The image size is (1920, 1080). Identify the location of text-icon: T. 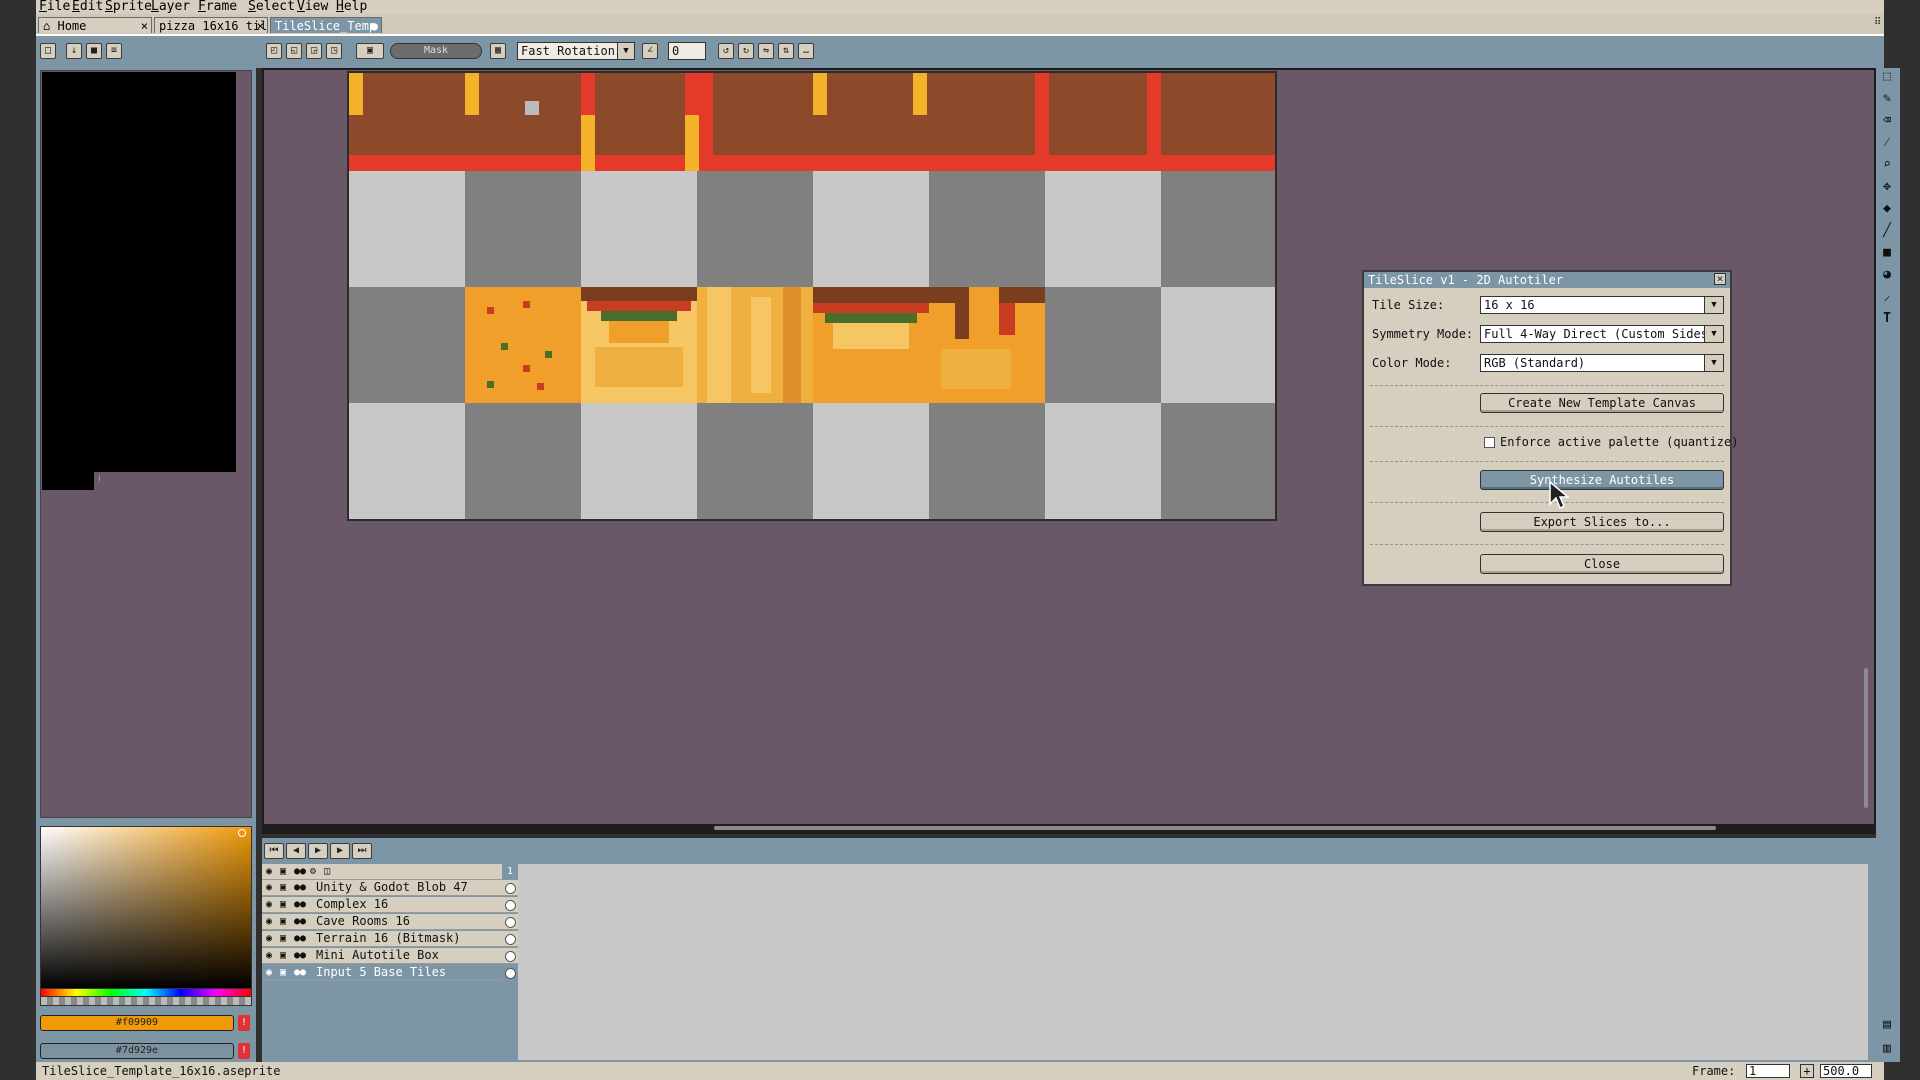
(1887, 319).